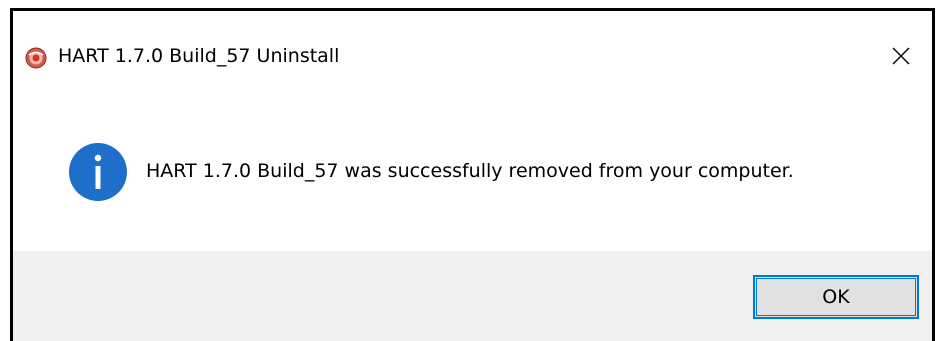 Image resolution: width=943 pixels, height=341 pixels. I want to click on window-title: HART 1.7.0 Build_57 Uninstall, so click(199, 56).